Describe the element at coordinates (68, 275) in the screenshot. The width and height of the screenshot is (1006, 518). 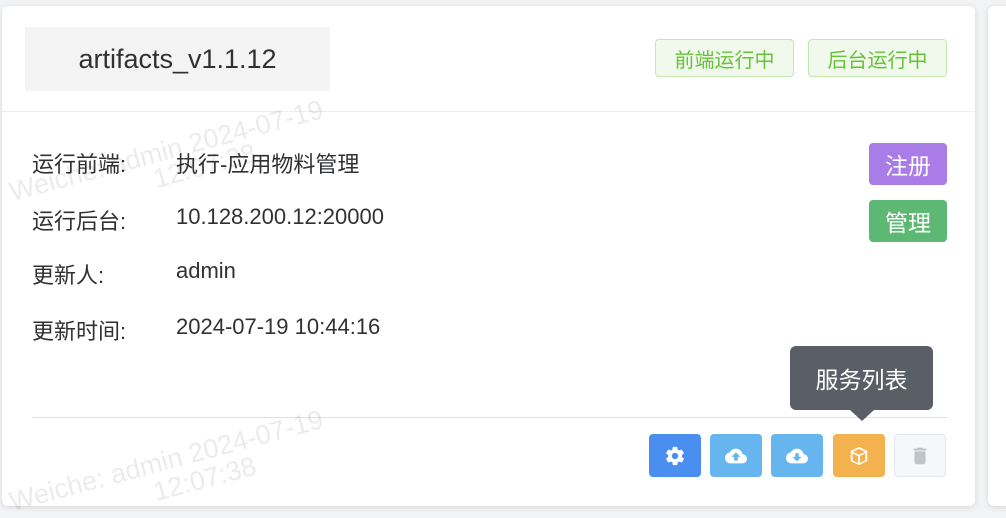
I see `field-label: 更新人:` at that location.